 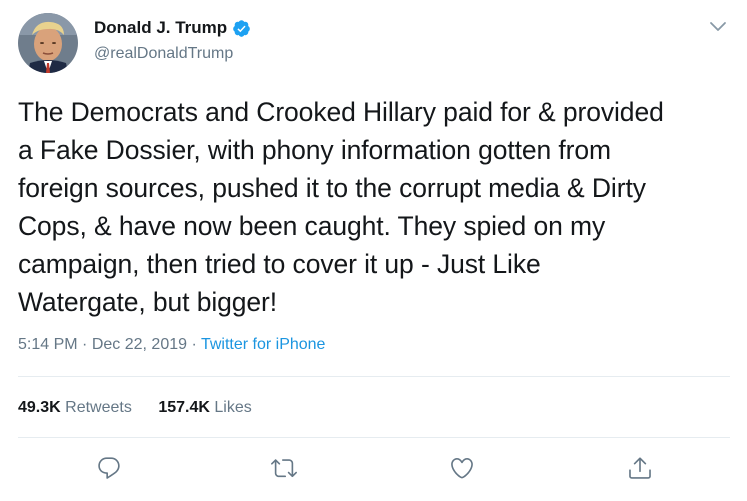 I want to click on display-name: Donald J. Trump, so click(x=160, y=28).